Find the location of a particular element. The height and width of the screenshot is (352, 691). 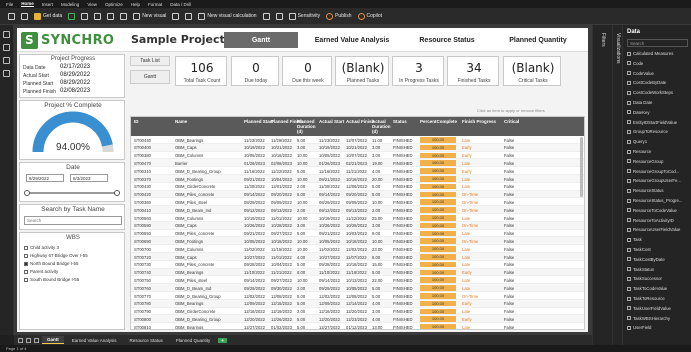

data-table-item: TaskSuccessor is located at coordinates (644, 278).